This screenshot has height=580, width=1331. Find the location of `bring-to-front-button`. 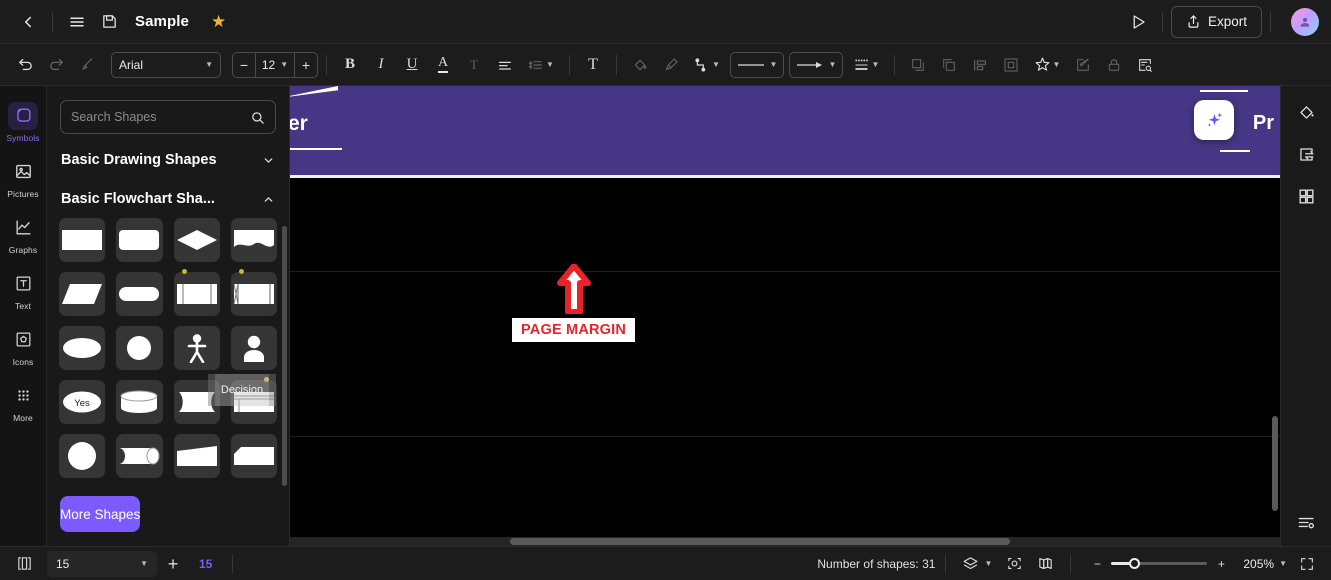

bring-to-front-button is located at coordinates (918, 65).